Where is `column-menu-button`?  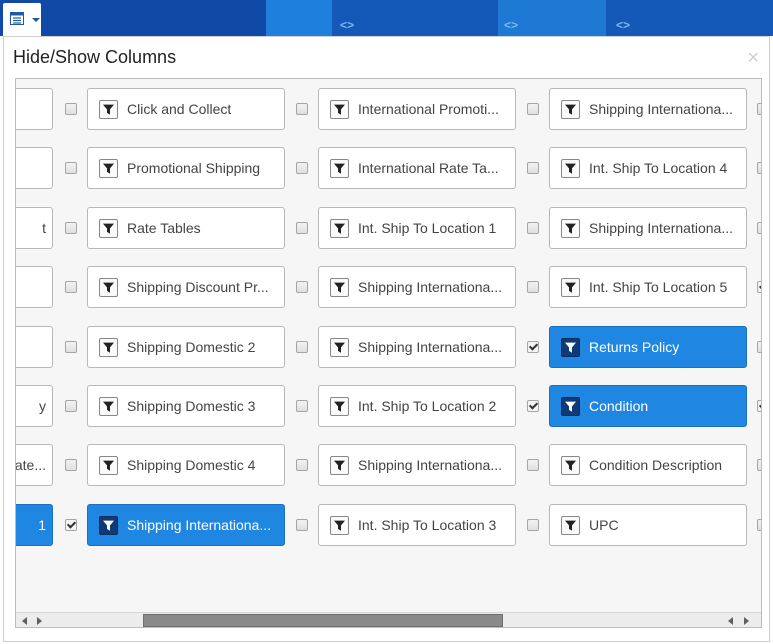
column-menu-button is located at coordinates (22, 19).